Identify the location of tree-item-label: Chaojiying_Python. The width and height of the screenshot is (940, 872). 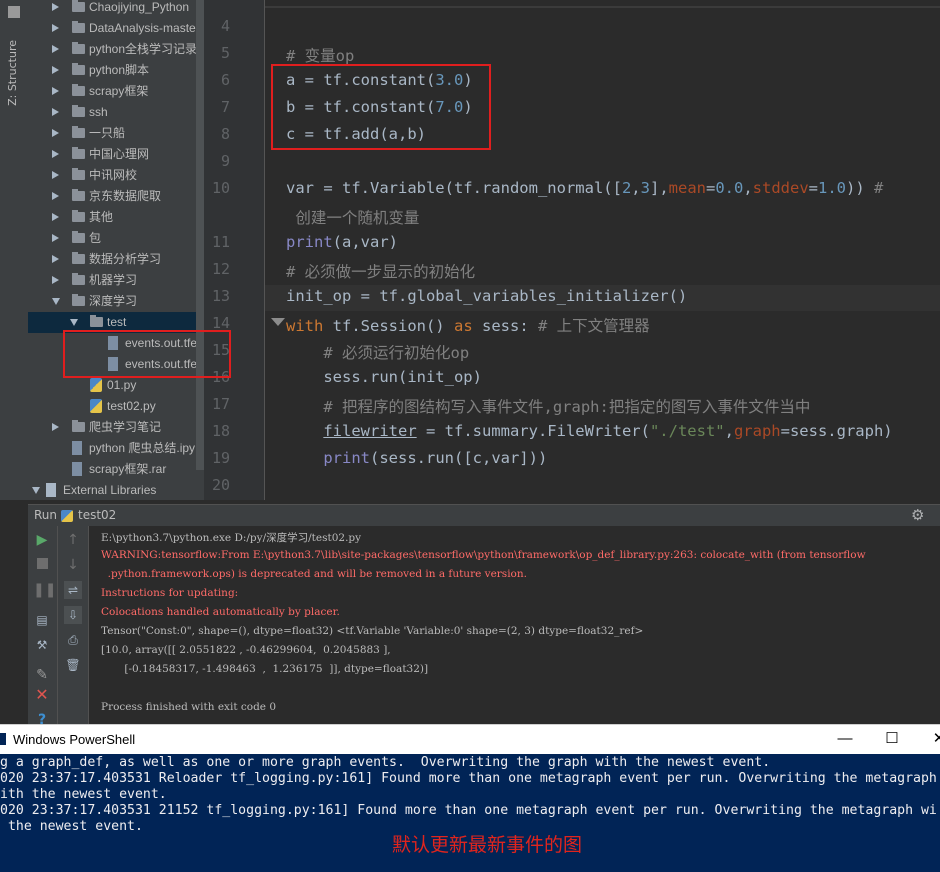
(139, 7).